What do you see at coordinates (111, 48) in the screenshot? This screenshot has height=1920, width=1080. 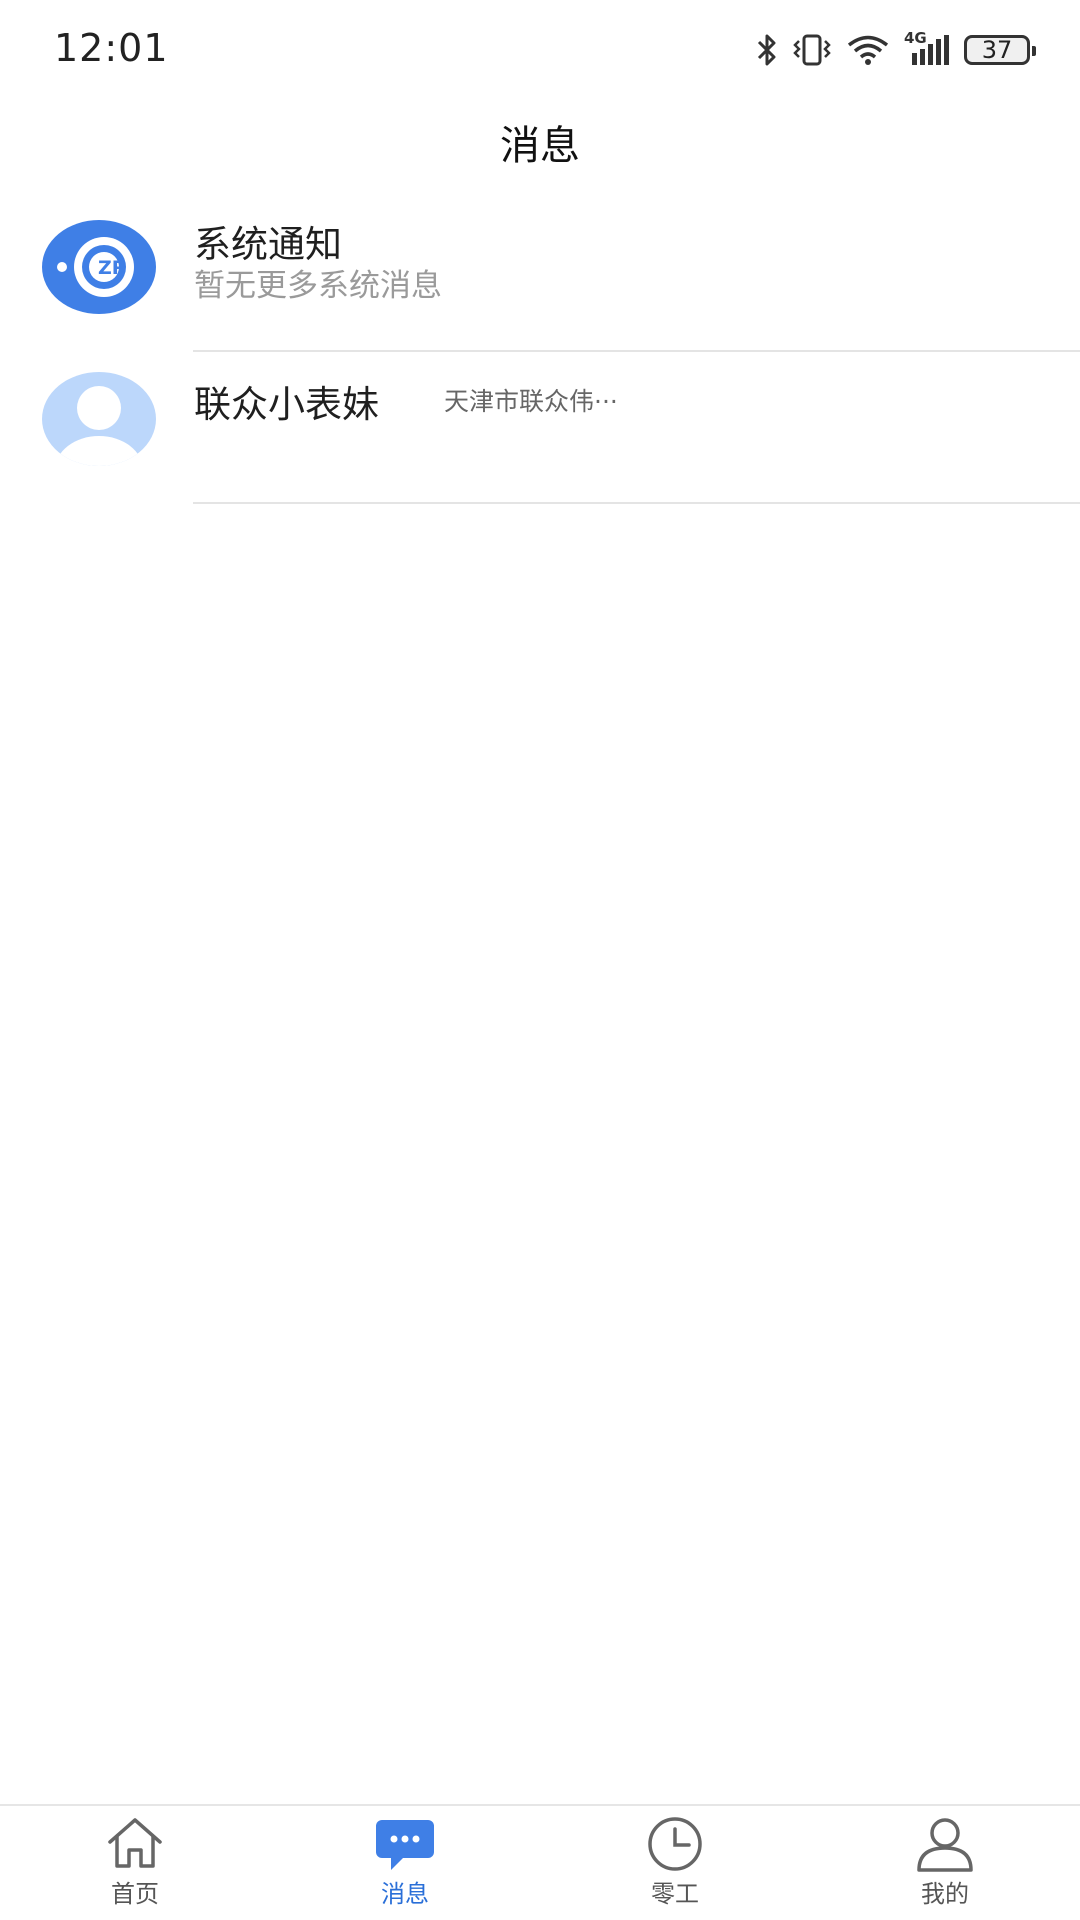 I see `status-time: 12:01` at bounding box center [111, 48].